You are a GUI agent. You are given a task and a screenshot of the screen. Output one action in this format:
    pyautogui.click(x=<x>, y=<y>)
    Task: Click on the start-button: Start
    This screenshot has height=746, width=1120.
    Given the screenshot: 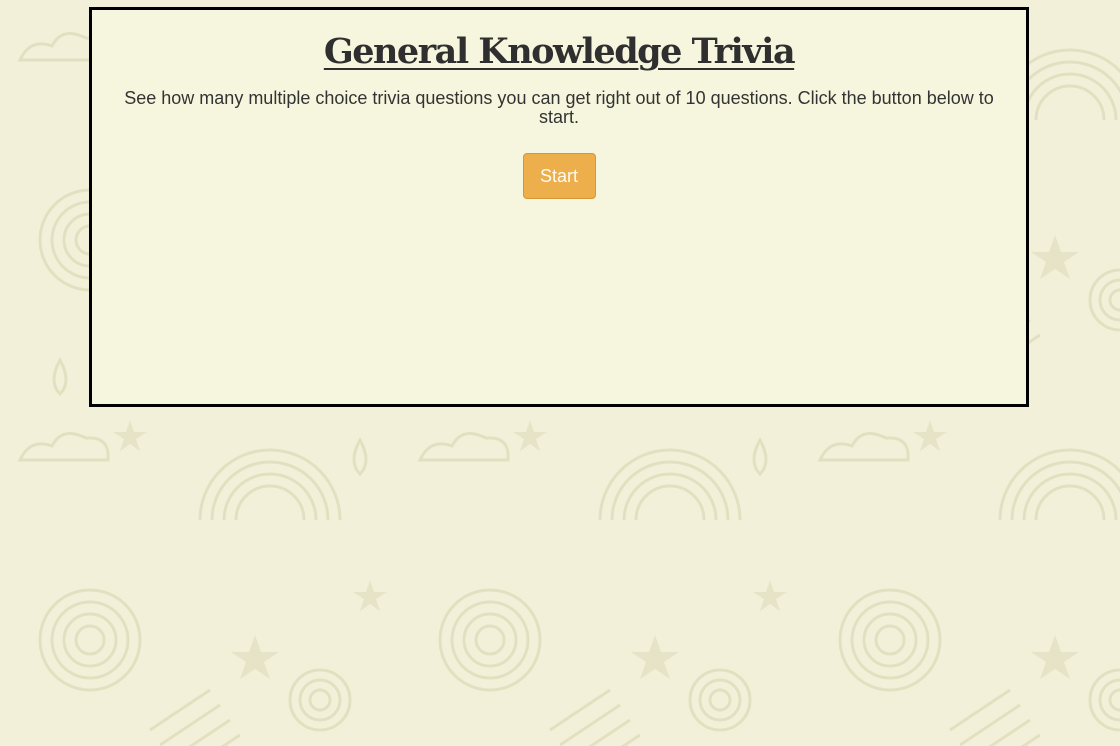 What is the action you would take?
    pyautogui.click(x=559, y=176)
    